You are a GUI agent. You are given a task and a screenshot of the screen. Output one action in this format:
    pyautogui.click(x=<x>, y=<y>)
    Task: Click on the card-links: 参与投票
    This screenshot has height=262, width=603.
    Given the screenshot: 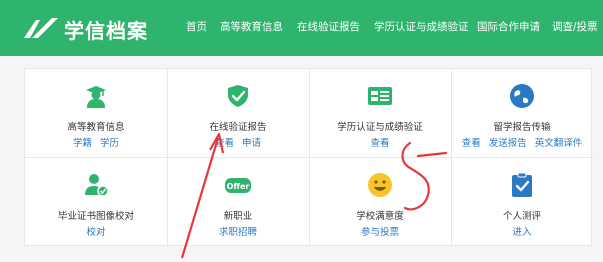 What is the action you would take?
    pyautogui.click(x=380, y=231)
    